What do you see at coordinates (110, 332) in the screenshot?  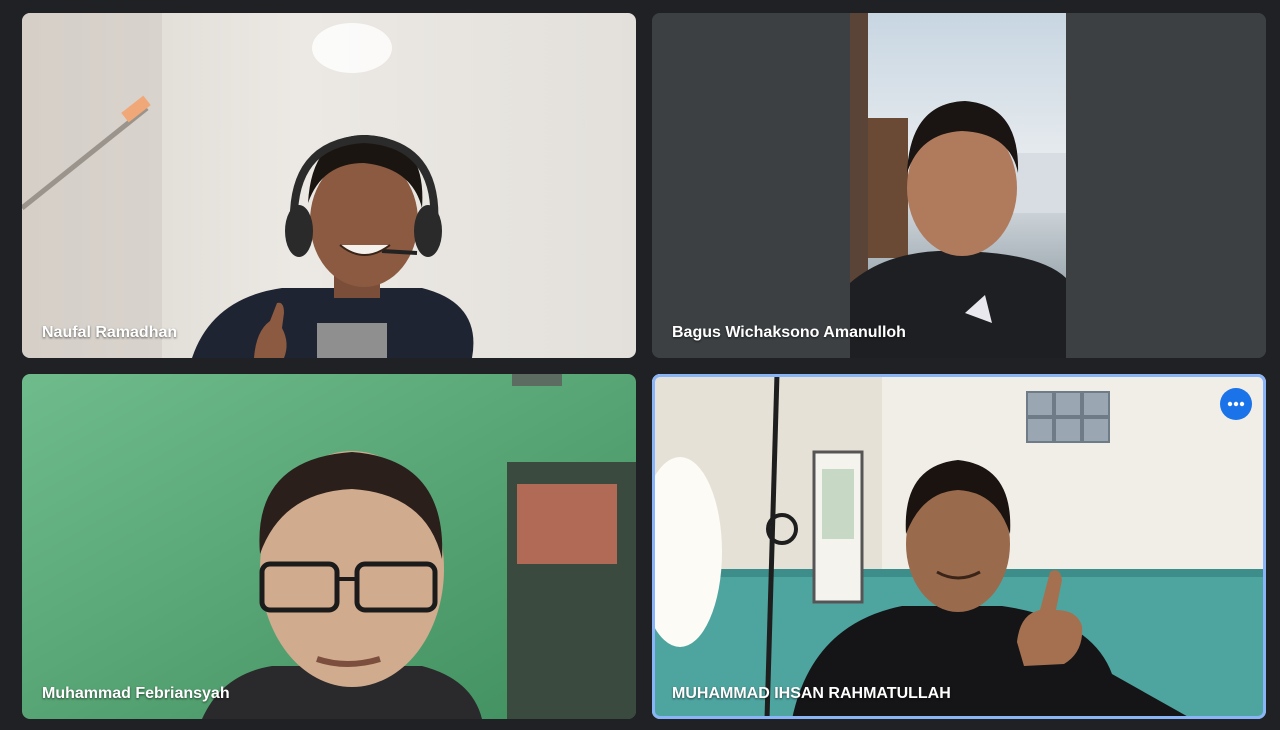 I see `participant-name: Naufal Ramadhan` at bounding box center [110, 332].